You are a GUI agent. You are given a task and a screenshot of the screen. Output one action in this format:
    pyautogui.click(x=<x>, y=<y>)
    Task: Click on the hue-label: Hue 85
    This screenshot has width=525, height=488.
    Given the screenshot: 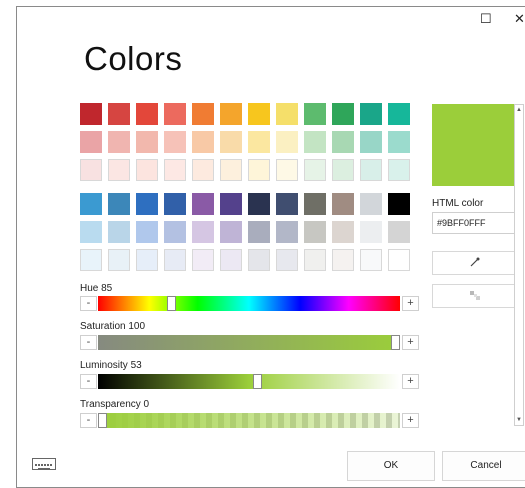 What is the action you would take?
    pyautogui.click(x=96, y=288)
    